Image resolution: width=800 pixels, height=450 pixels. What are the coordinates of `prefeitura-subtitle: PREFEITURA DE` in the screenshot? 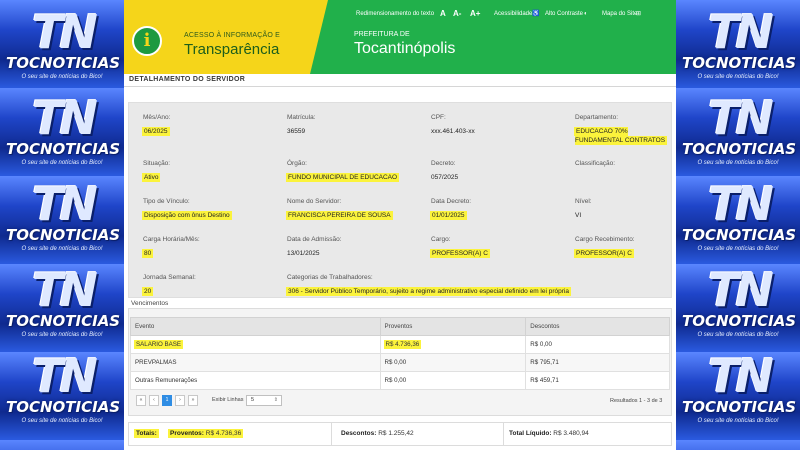 It's located at (382, 34).